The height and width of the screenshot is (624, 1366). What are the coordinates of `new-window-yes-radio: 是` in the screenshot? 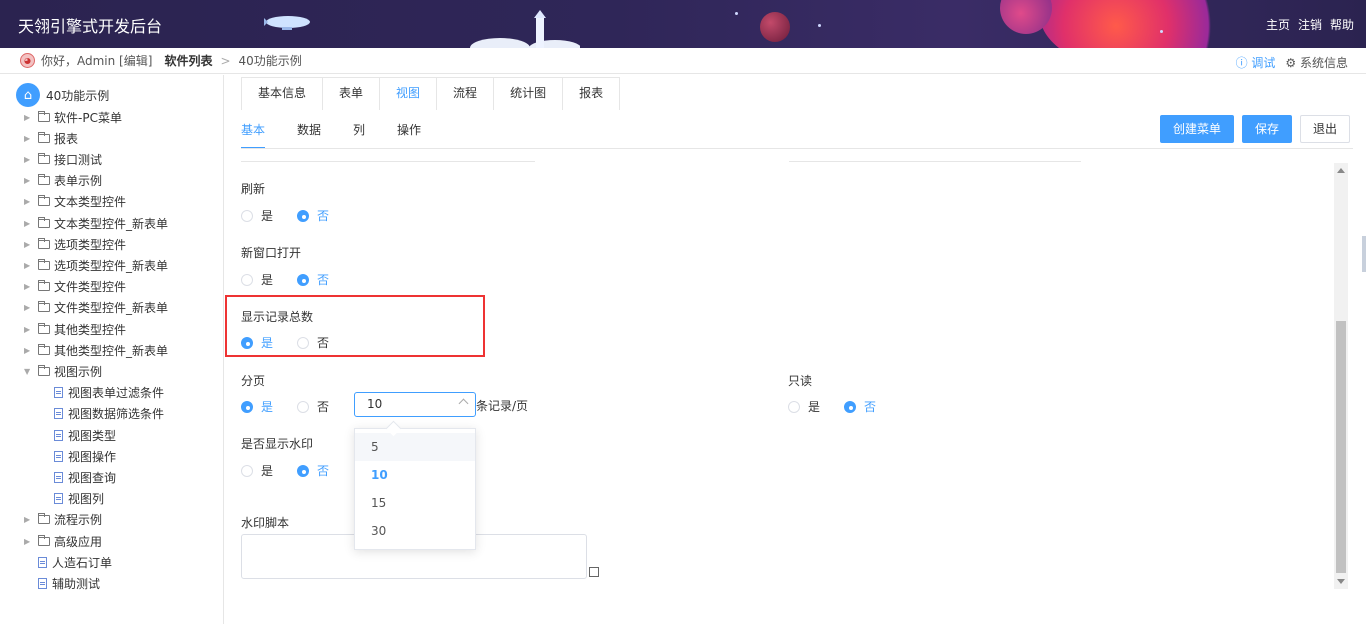 It's located at (257, 279).